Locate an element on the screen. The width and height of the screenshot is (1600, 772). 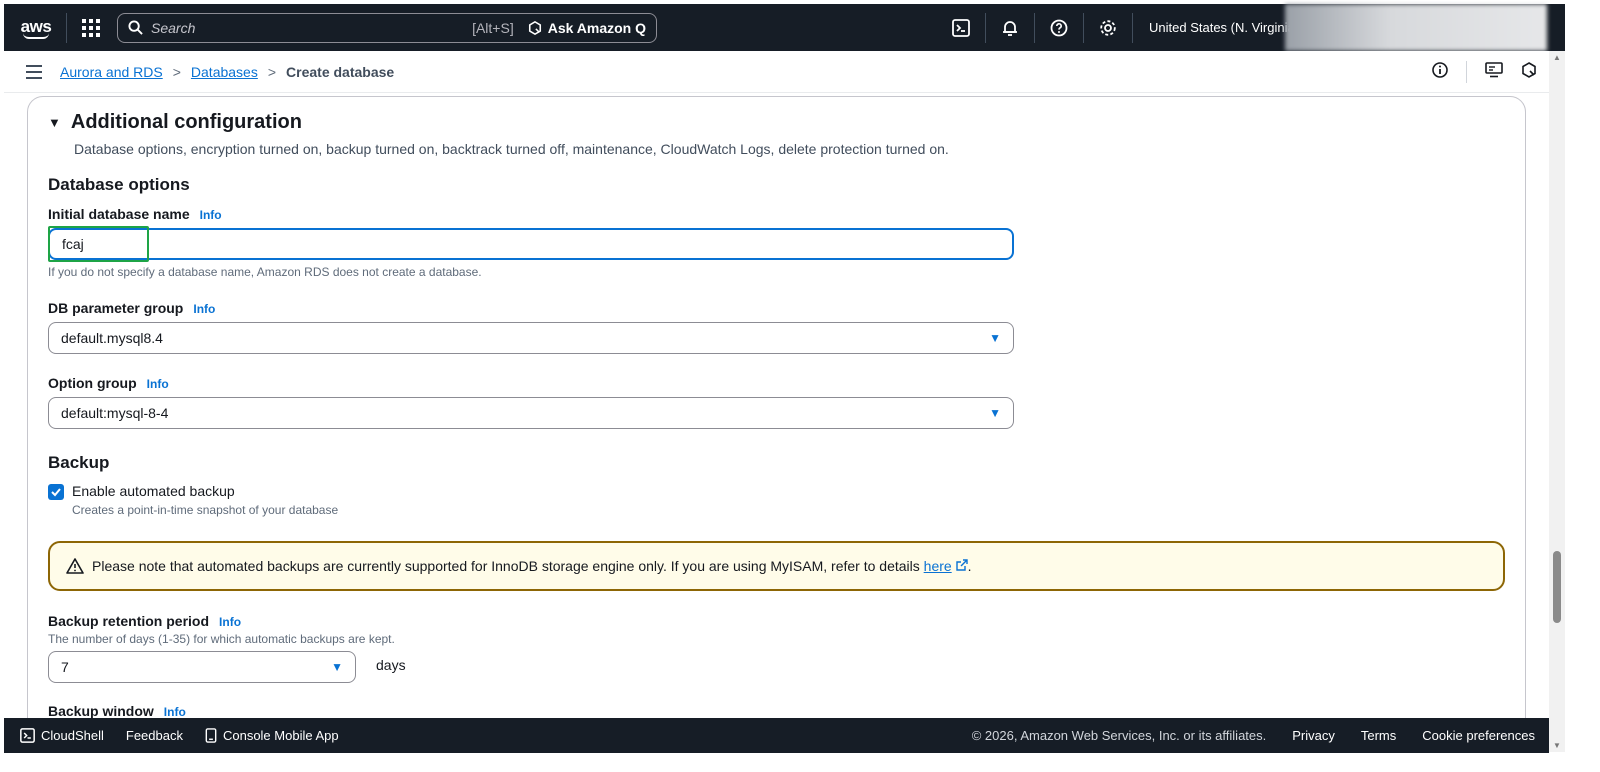
retention-value: 7 is located at coordinates (65, 667).